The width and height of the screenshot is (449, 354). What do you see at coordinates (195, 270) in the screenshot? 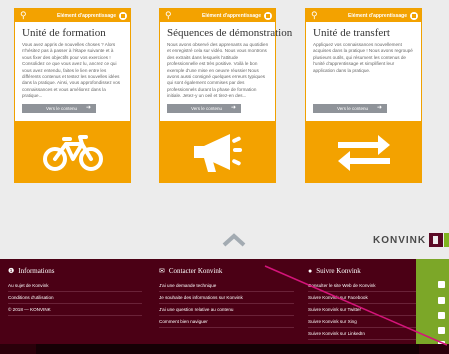
I see `heading-label: Contacter Konvink` at bounding box center [195, 270].